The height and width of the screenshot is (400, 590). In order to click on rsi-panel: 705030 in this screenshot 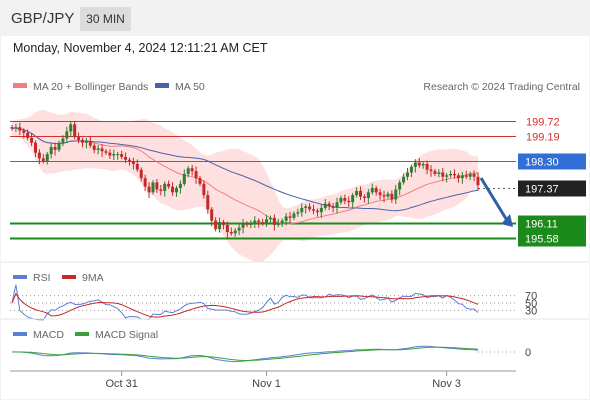, I will do `click(273, 302)`.